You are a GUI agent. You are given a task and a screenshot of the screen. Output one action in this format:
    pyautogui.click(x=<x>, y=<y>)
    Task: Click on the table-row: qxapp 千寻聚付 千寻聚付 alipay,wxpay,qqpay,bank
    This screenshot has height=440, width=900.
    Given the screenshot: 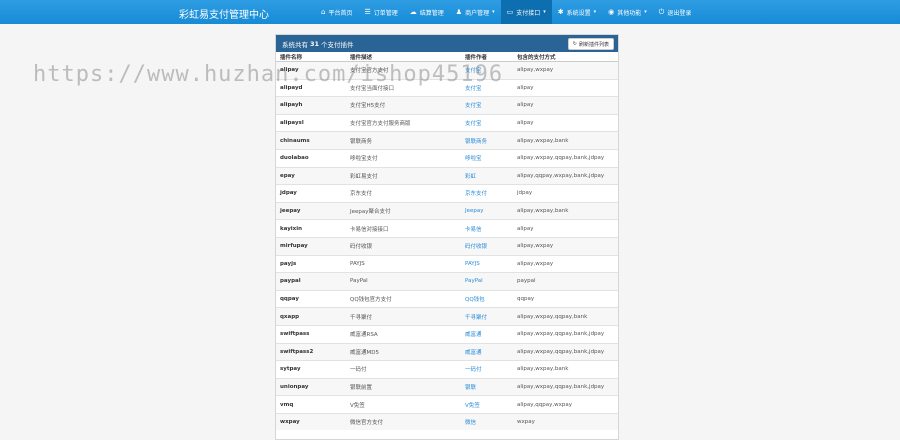 What is the action you would take?
    pyautogui.click(x=447, y=316)
    